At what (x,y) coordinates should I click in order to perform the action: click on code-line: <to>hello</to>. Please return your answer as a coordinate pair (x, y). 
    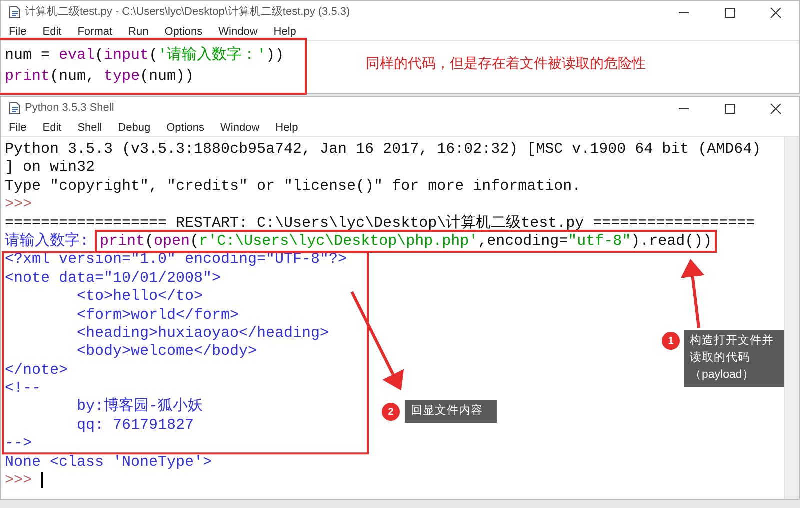
    Looking at the image, I should click on (140, 297).